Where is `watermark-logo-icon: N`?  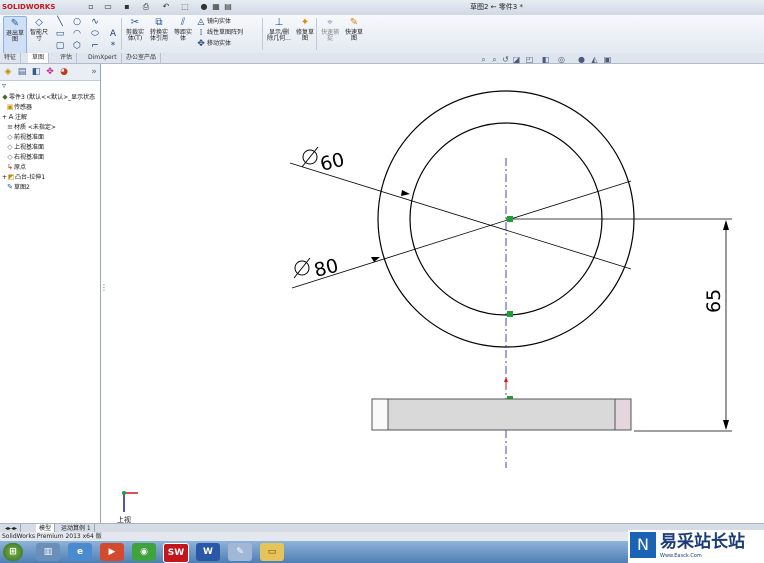
watermark-logo-icon: N is located at coordinates (643, 545).